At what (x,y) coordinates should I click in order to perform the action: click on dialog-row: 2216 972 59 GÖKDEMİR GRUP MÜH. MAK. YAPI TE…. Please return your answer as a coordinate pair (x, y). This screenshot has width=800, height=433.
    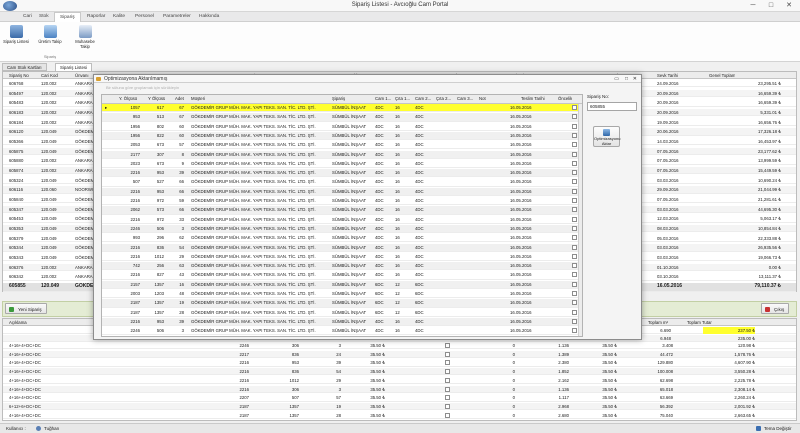
    Looking at the image, I should click on (341, 201).